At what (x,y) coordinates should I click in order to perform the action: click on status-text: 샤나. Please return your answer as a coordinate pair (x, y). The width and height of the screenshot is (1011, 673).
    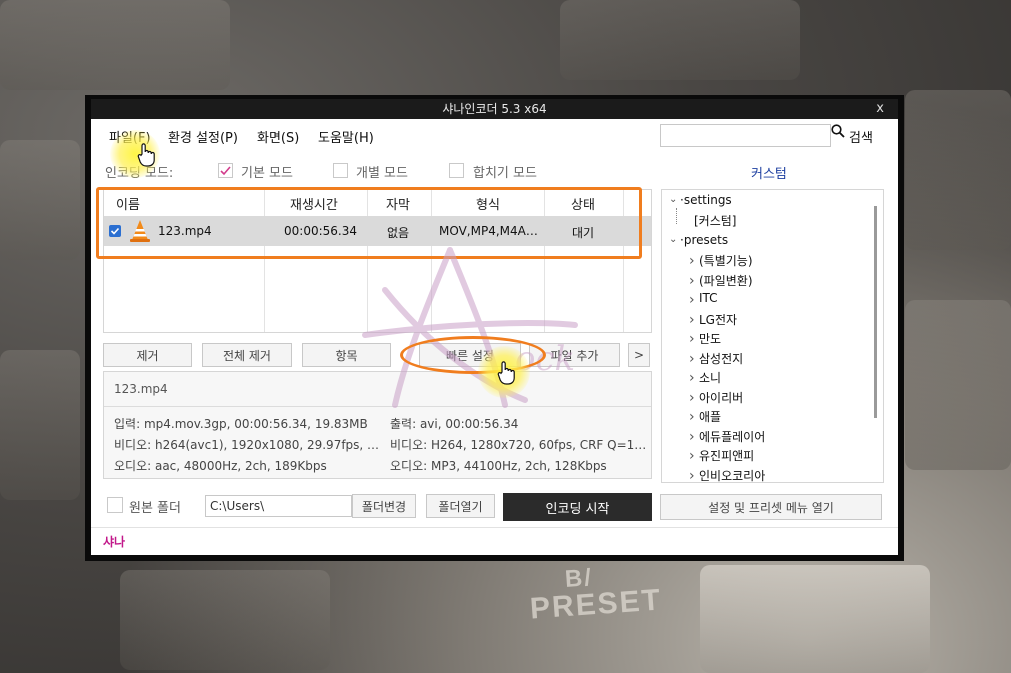
    Looking at the image, I should click on (114, 542).